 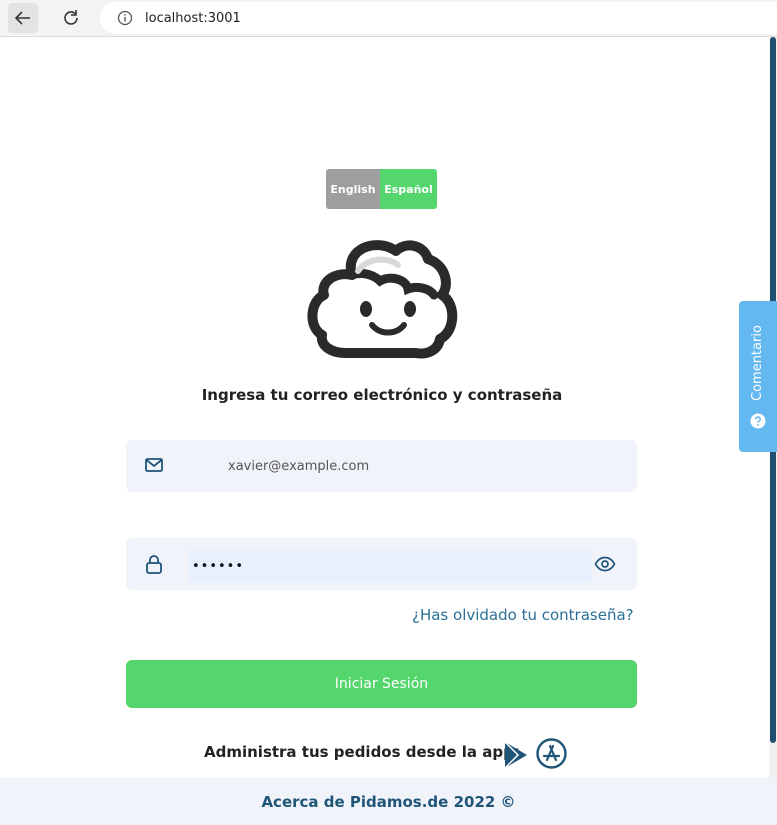 What do you see at coordinates (516, 757) in the screenshot?
I see `google-play-icon` at bounding box center [516, 757].